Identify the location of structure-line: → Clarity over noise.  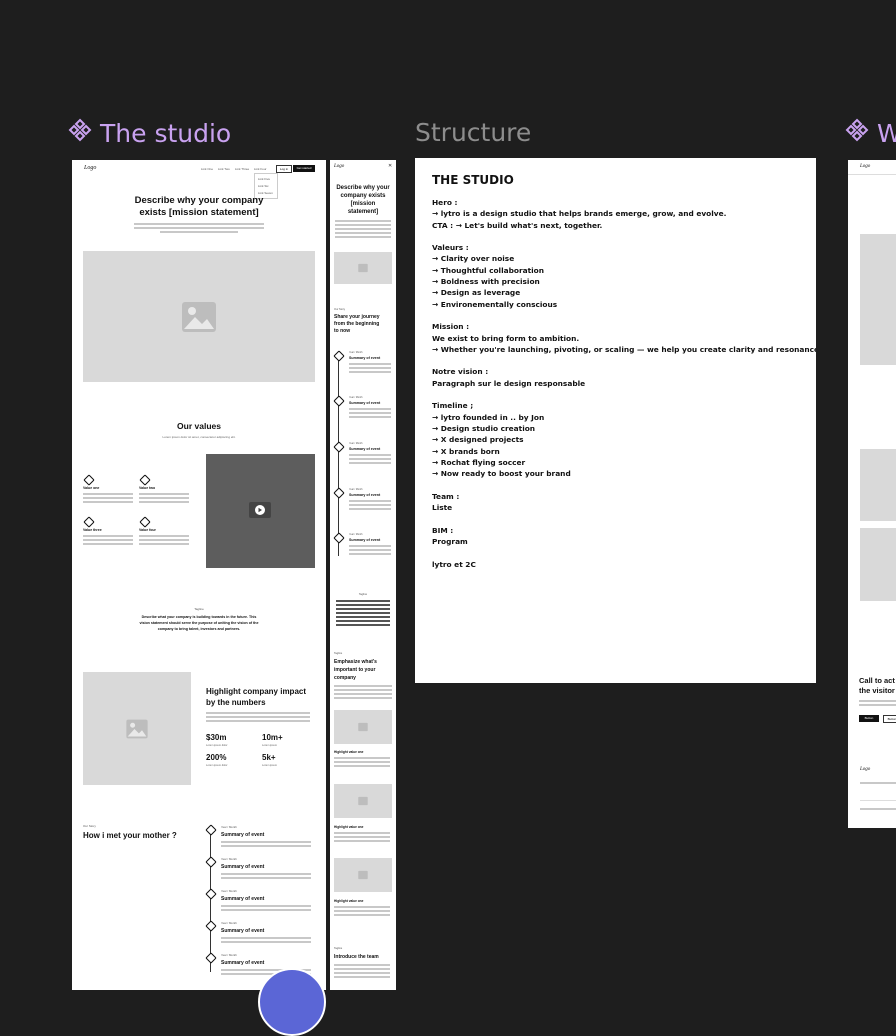
(473, 259).